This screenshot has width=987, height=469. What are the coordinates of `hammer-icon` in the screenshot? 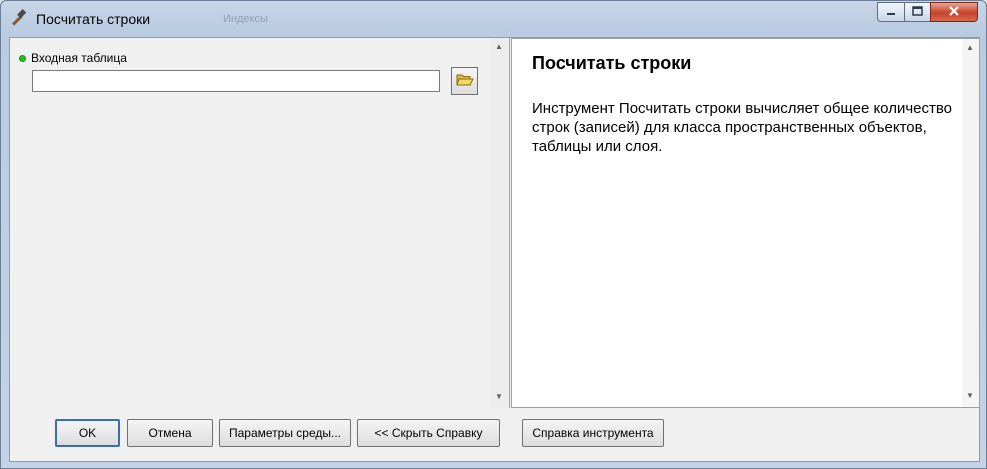 It's located at (19, 19).